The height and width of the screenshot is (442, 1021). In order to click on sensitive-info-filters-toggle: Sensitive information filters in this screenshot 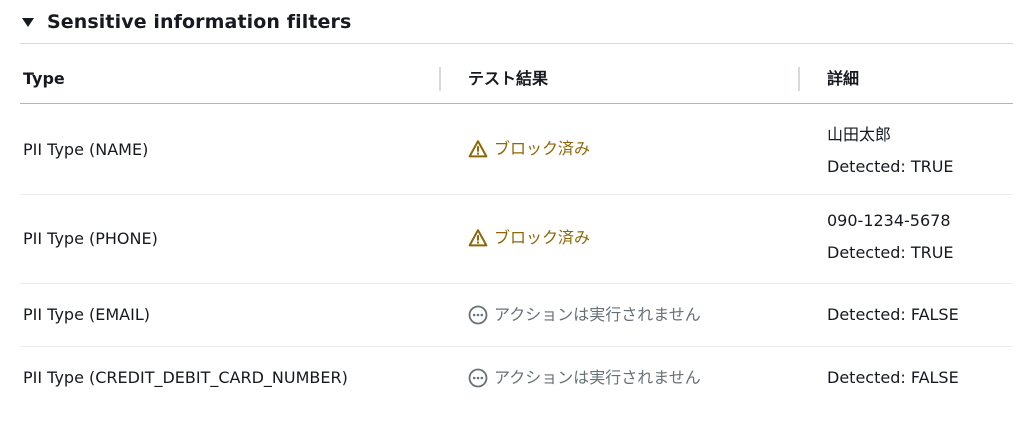, I will do `click(516, 22)`.